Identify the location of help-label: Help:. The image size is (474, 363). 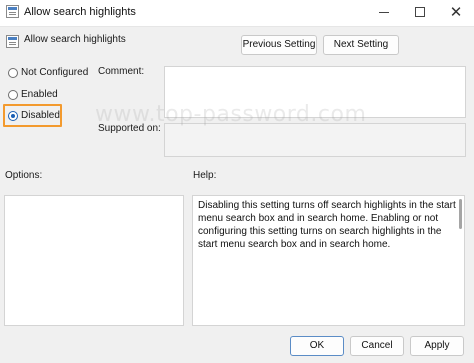
(205, 175).